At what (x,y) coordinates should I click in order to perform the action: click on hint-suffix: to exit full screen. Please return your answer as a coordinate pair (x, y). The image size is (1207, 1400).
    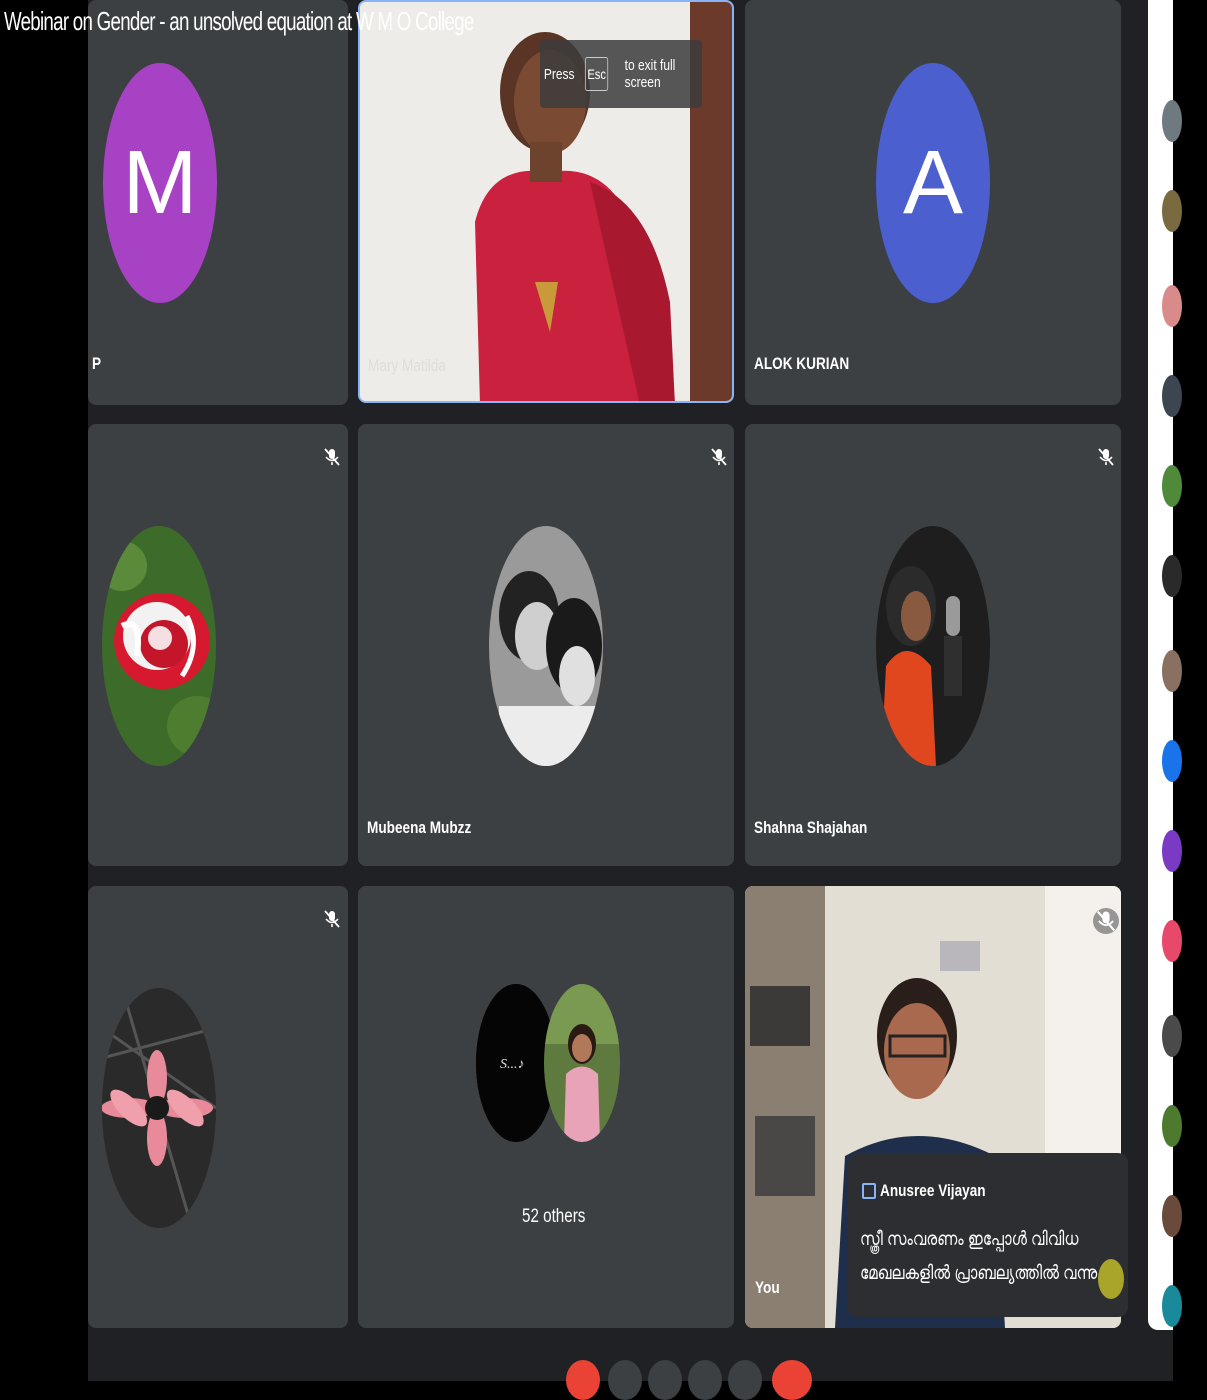
    Looking at the image, I should click on (650, 74).